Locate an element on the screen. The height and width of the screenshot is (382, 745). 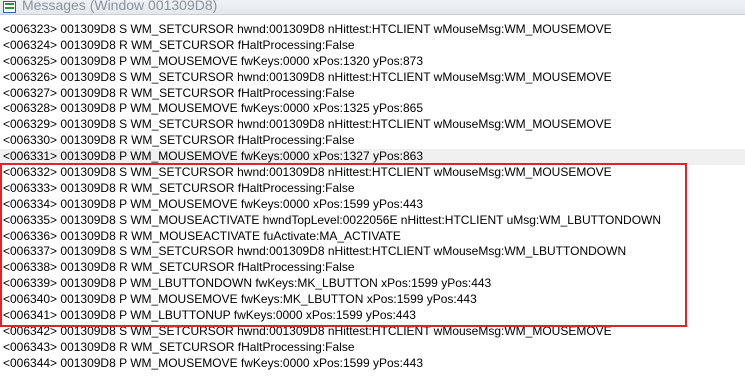
messages-log-icon is located at coordinates (9, 7).